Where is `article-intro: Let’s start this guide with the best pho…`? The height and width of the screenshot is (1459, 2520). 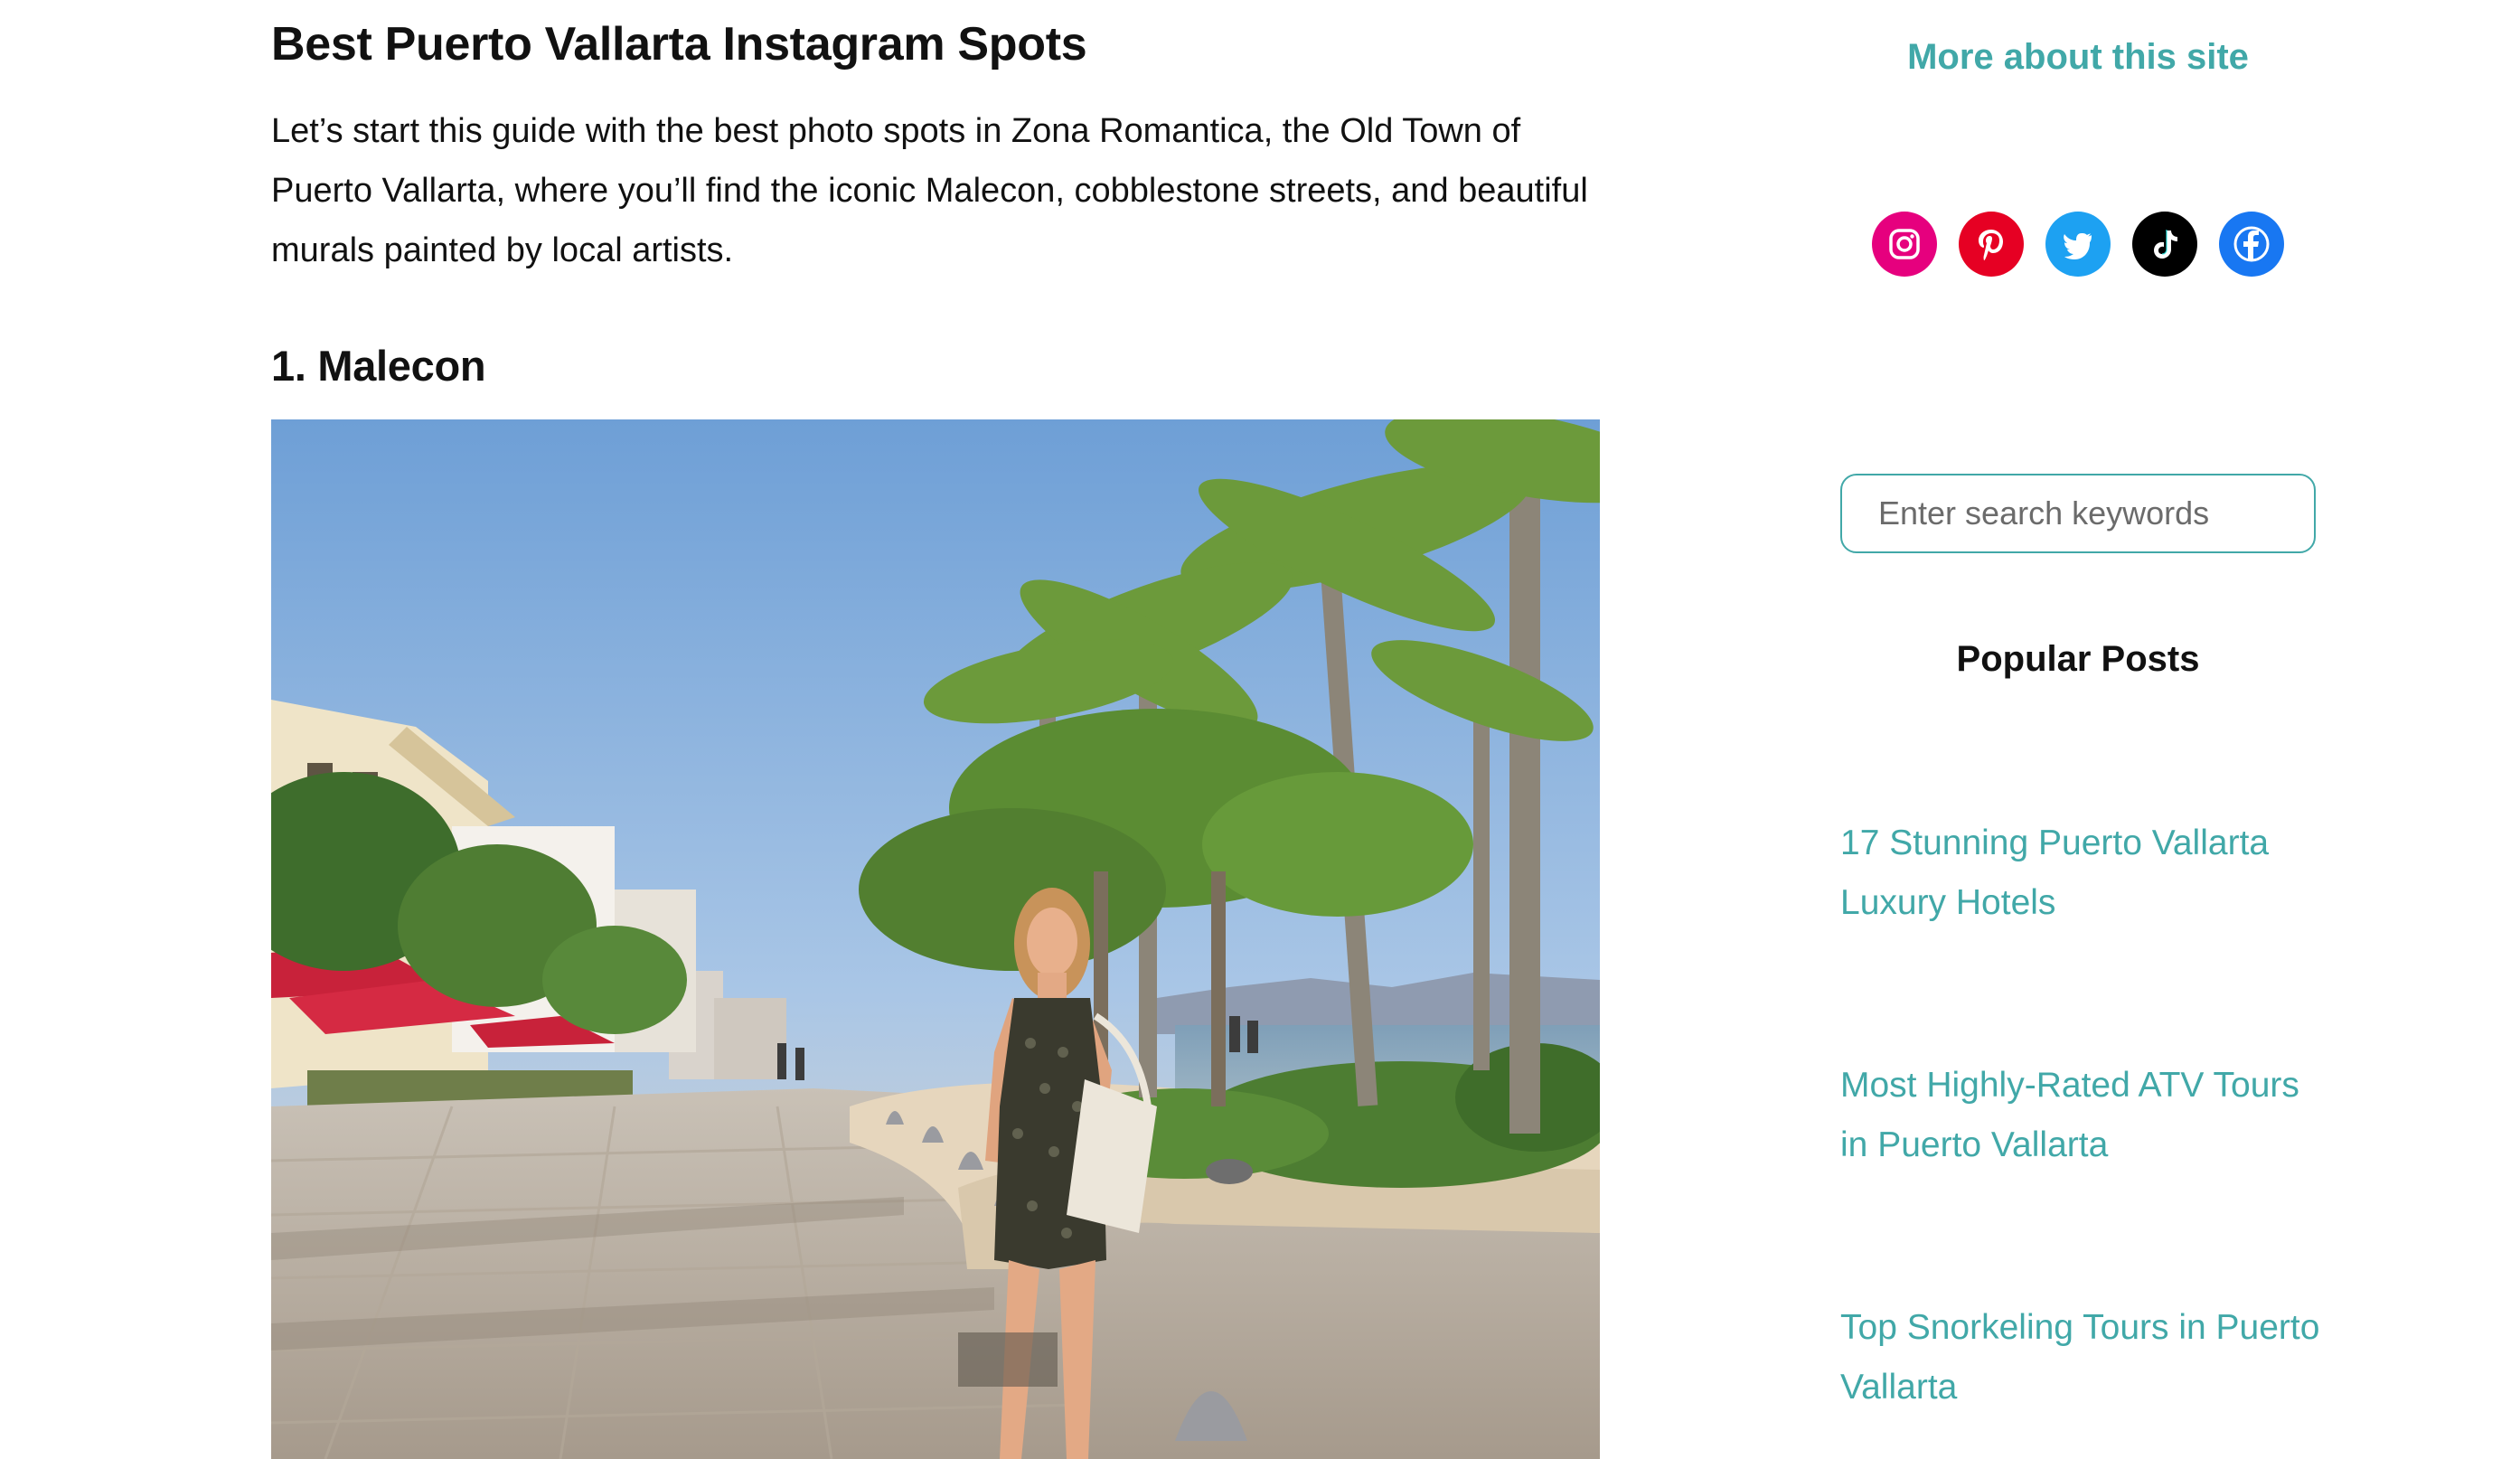
article-intro: Let’s start this guide with the best pho… is located at coordinates (930, 190).